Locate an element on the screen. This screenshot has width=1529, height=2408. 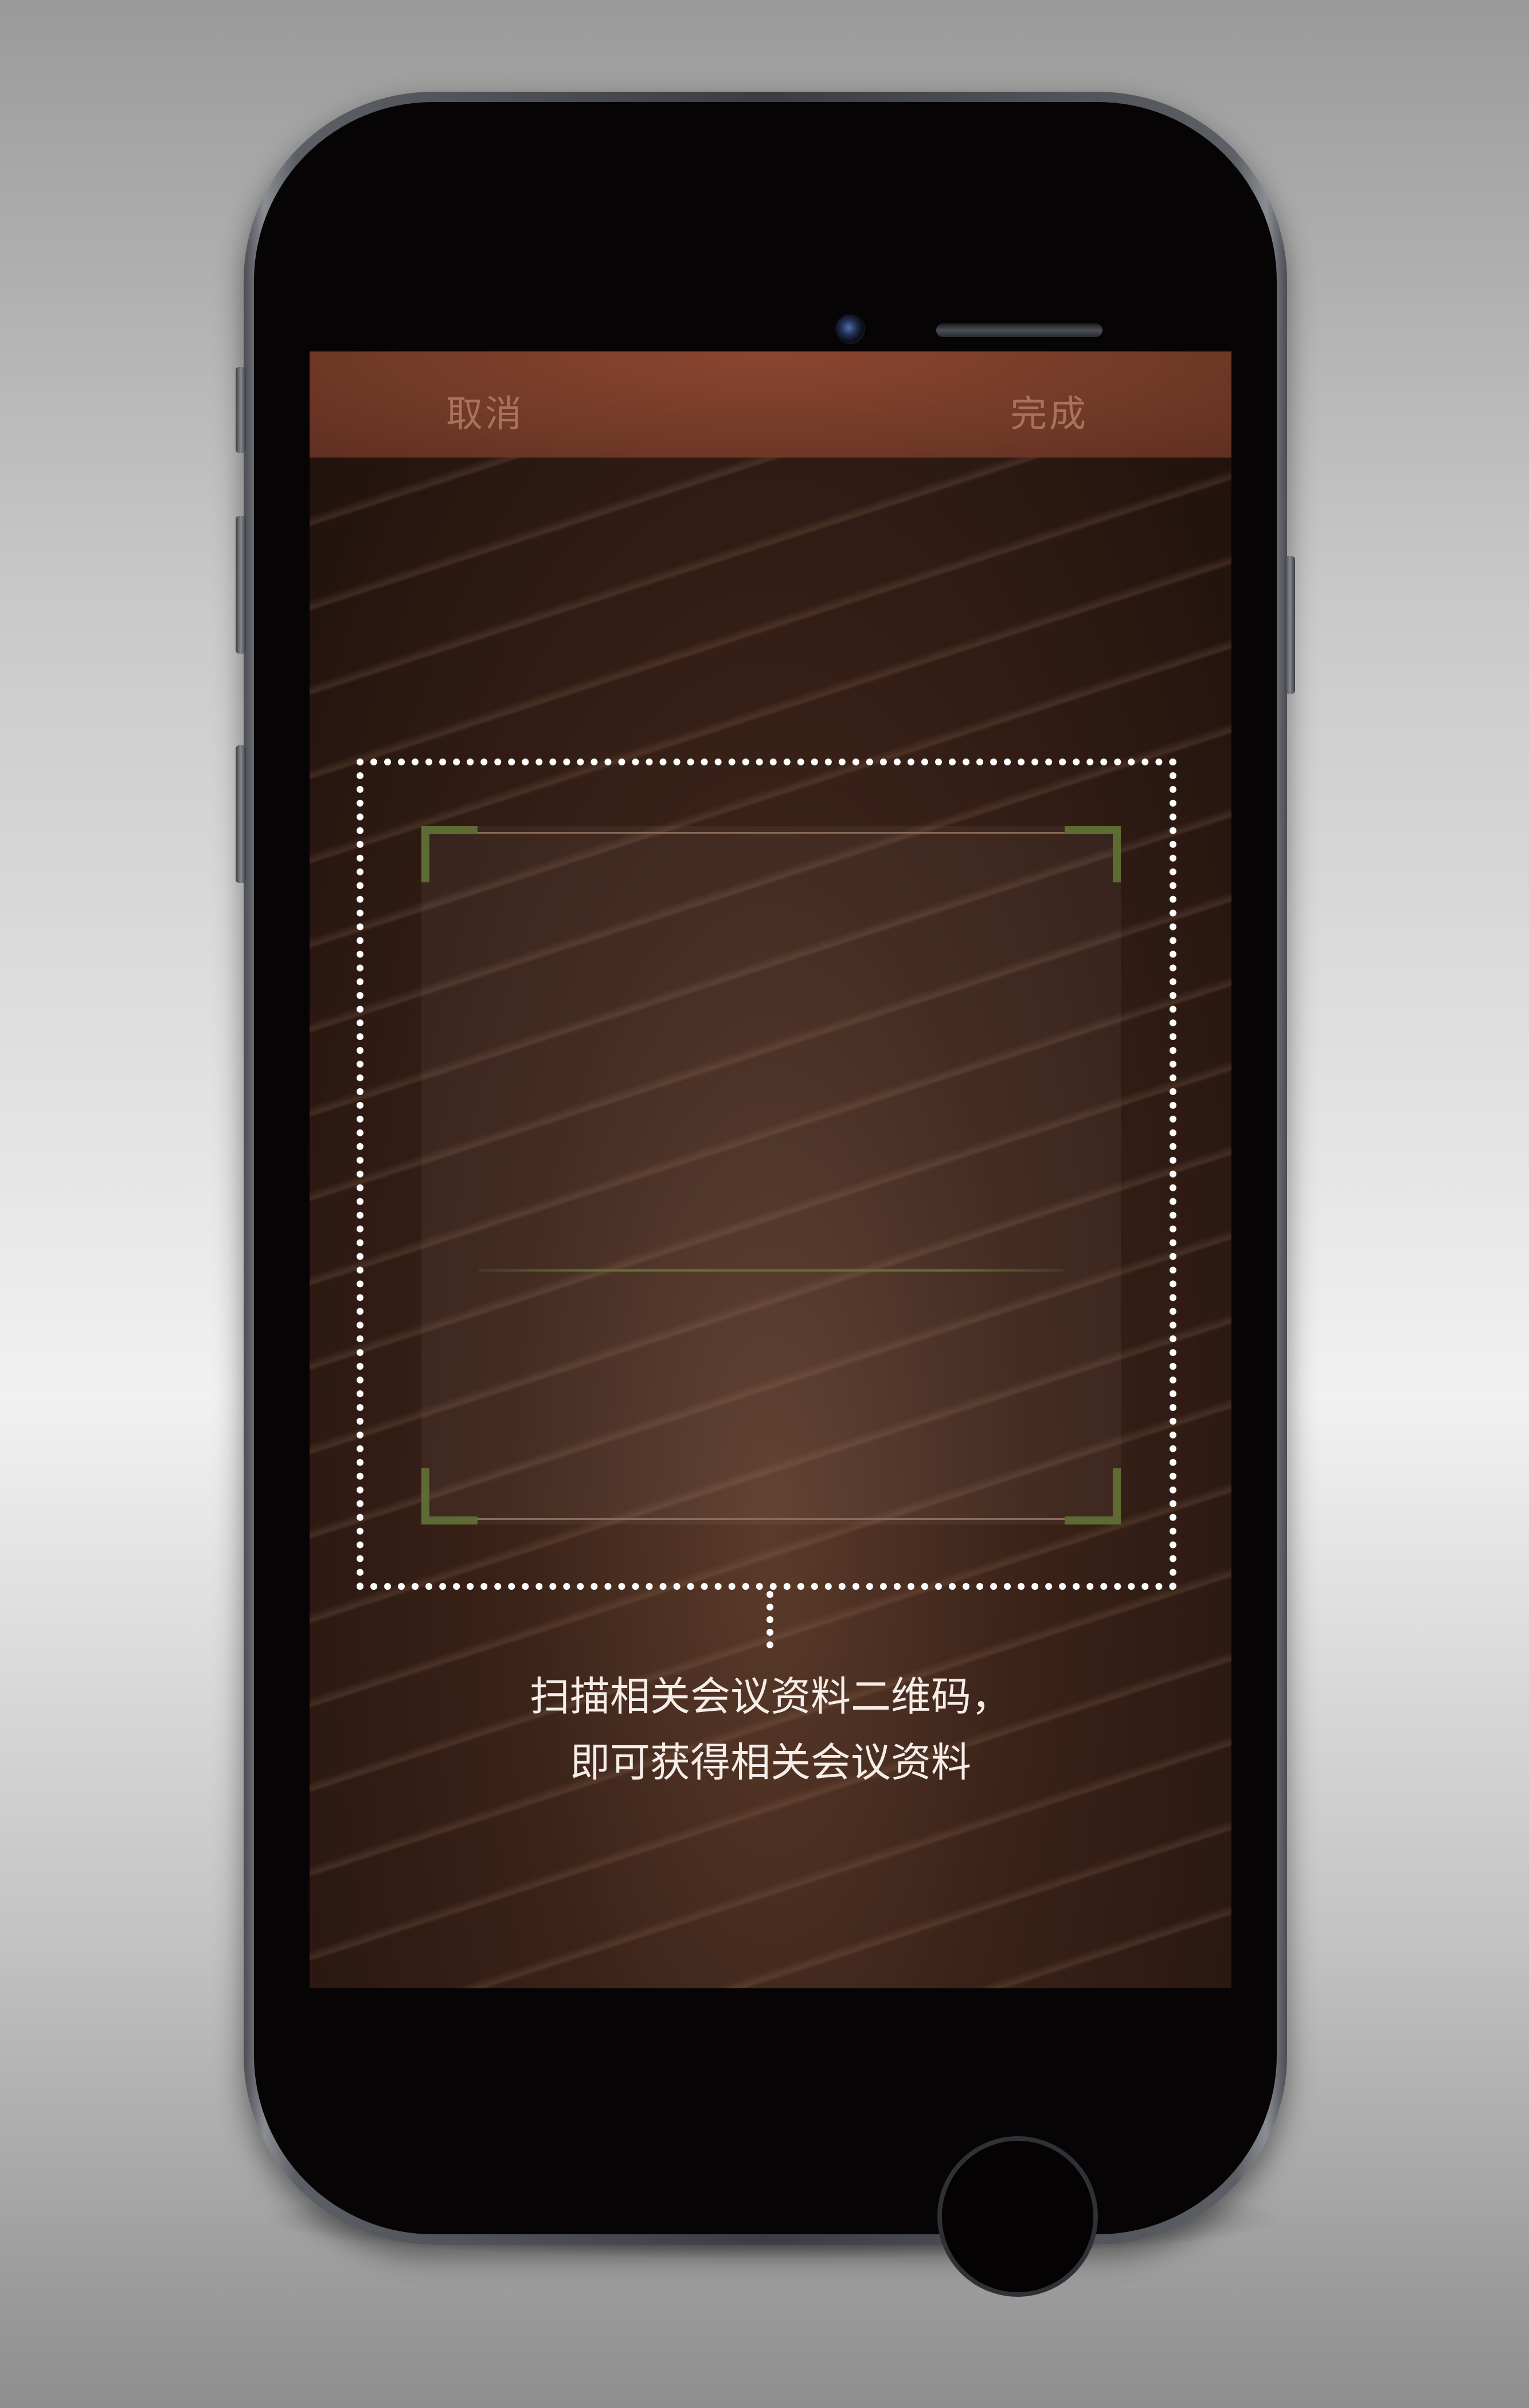
scan-corner-bottom-left-icon is located at coordinates (449, 1496).